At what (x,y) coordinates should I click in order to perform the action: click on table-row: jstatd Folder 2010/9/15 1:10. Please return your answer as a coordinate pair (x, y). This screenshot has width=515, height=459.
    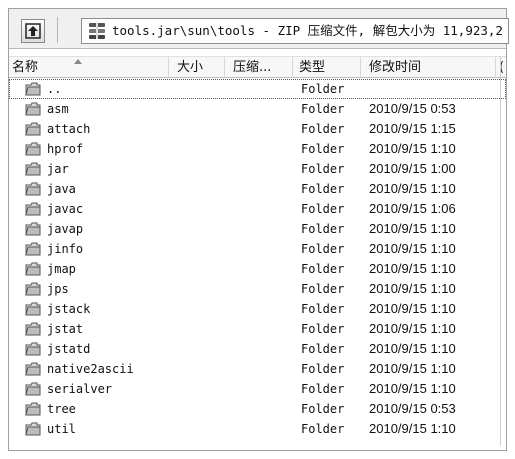
    Looking at the image, I should click on (257, 349).